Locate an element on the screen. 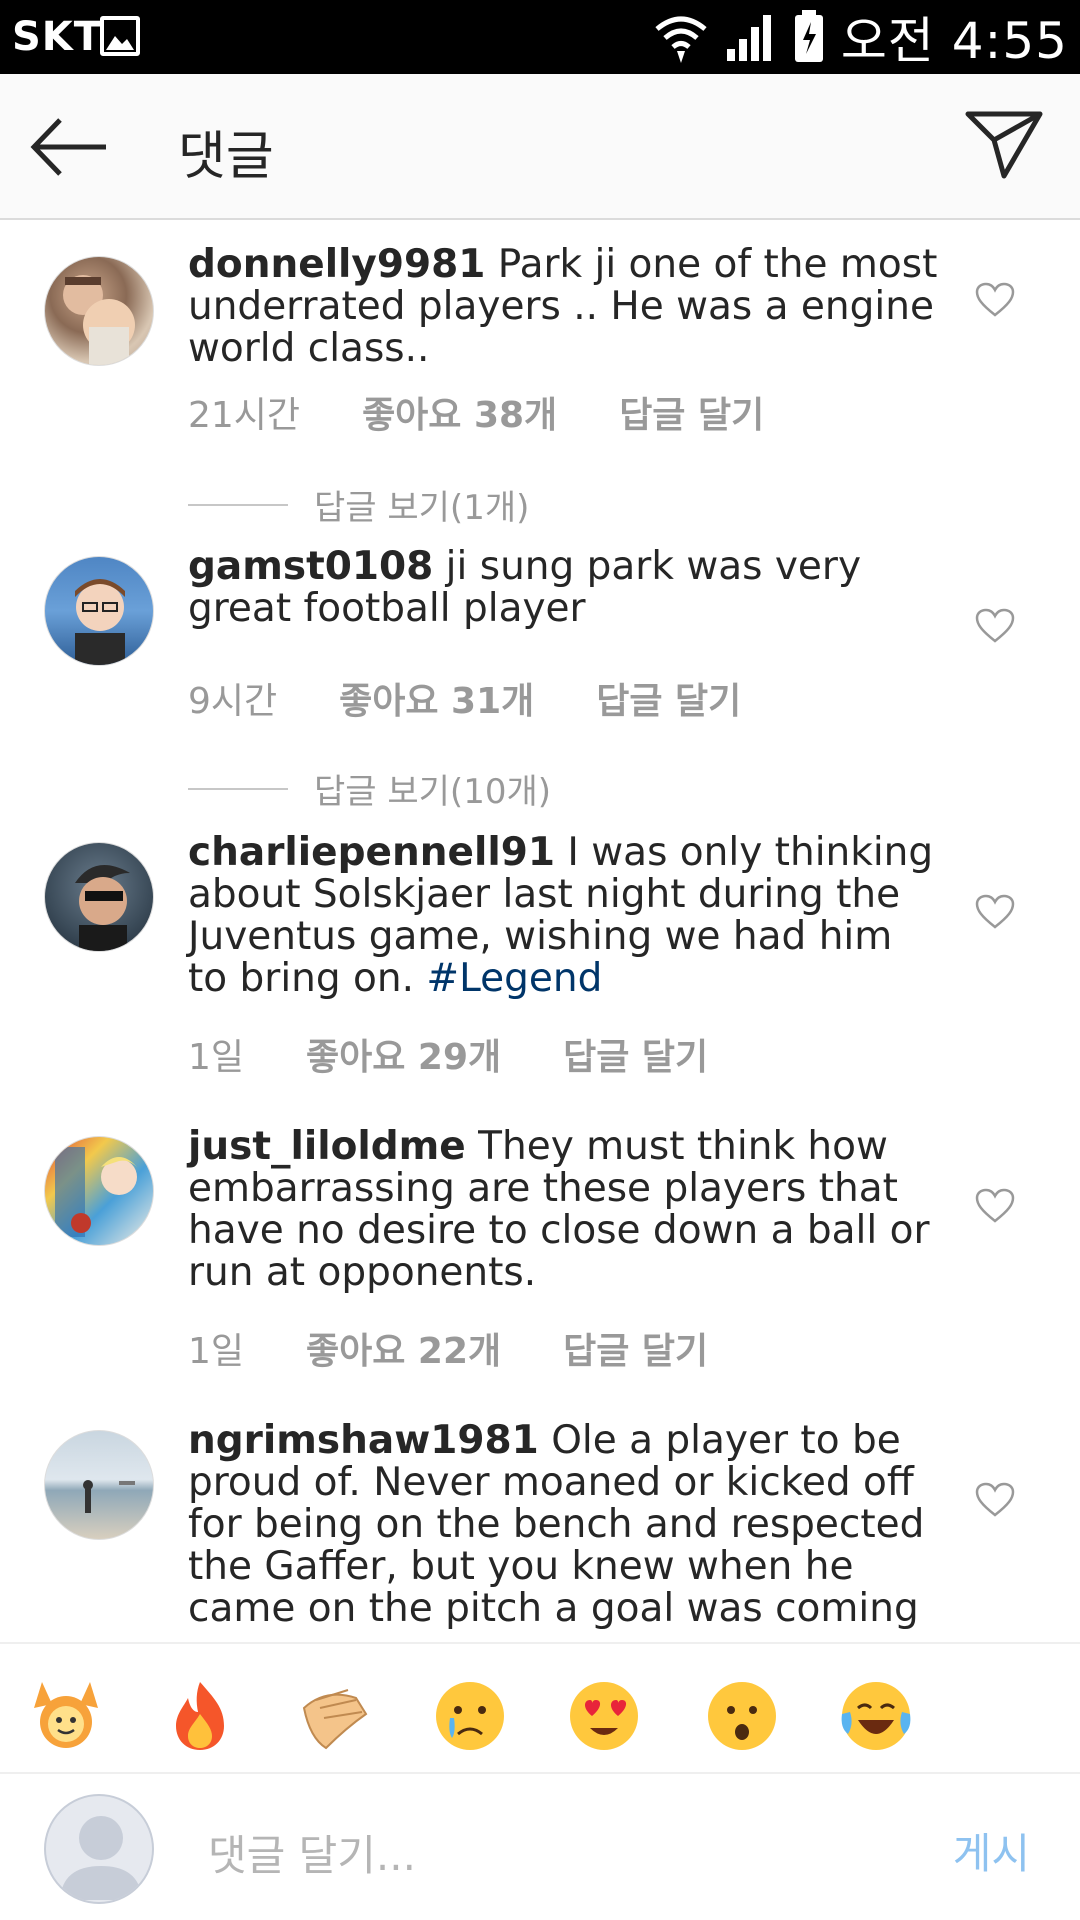 Image resolution: width=1080 pixels, height=1920 pixels. view-replies-label: 답글 보기(10개) is located at coordinates (433, 792).